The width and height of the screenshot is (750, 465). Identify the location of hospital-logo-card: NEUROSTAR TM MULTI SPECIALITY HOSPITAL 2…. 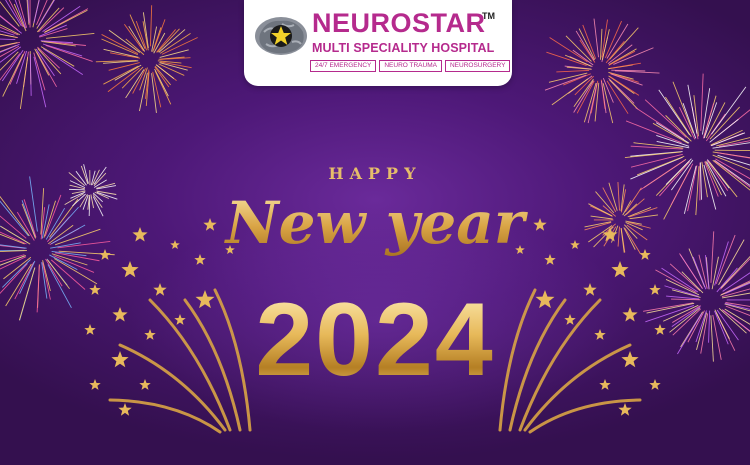
(378, 43).